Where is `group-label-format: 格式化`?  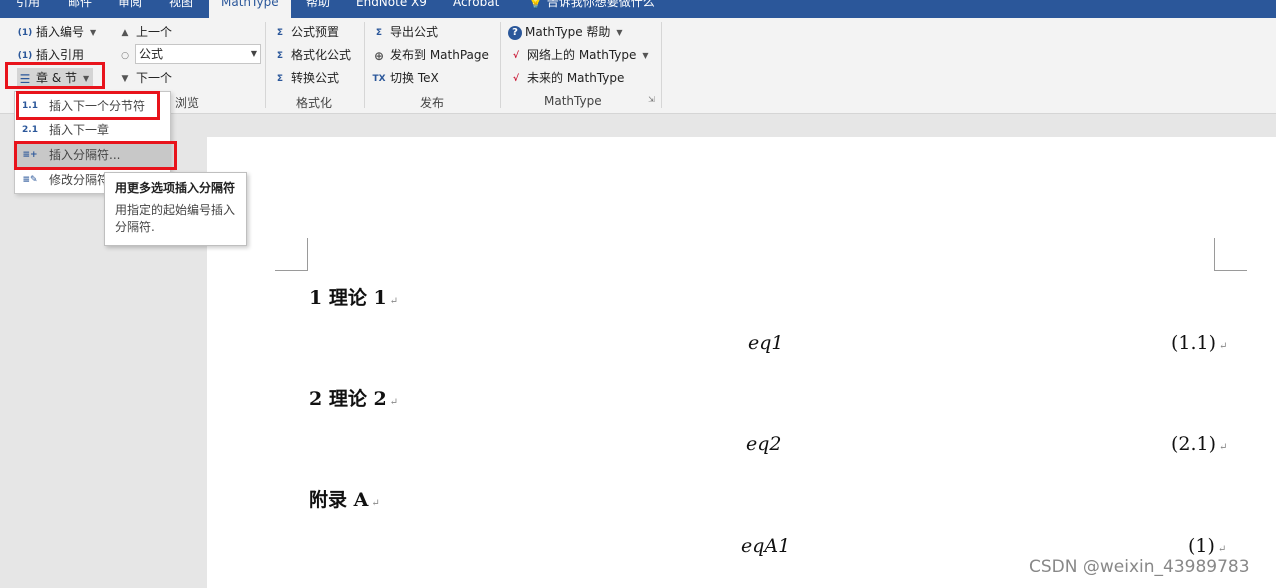 group-label-format: 格式化 is located at coordinates (314, 103).